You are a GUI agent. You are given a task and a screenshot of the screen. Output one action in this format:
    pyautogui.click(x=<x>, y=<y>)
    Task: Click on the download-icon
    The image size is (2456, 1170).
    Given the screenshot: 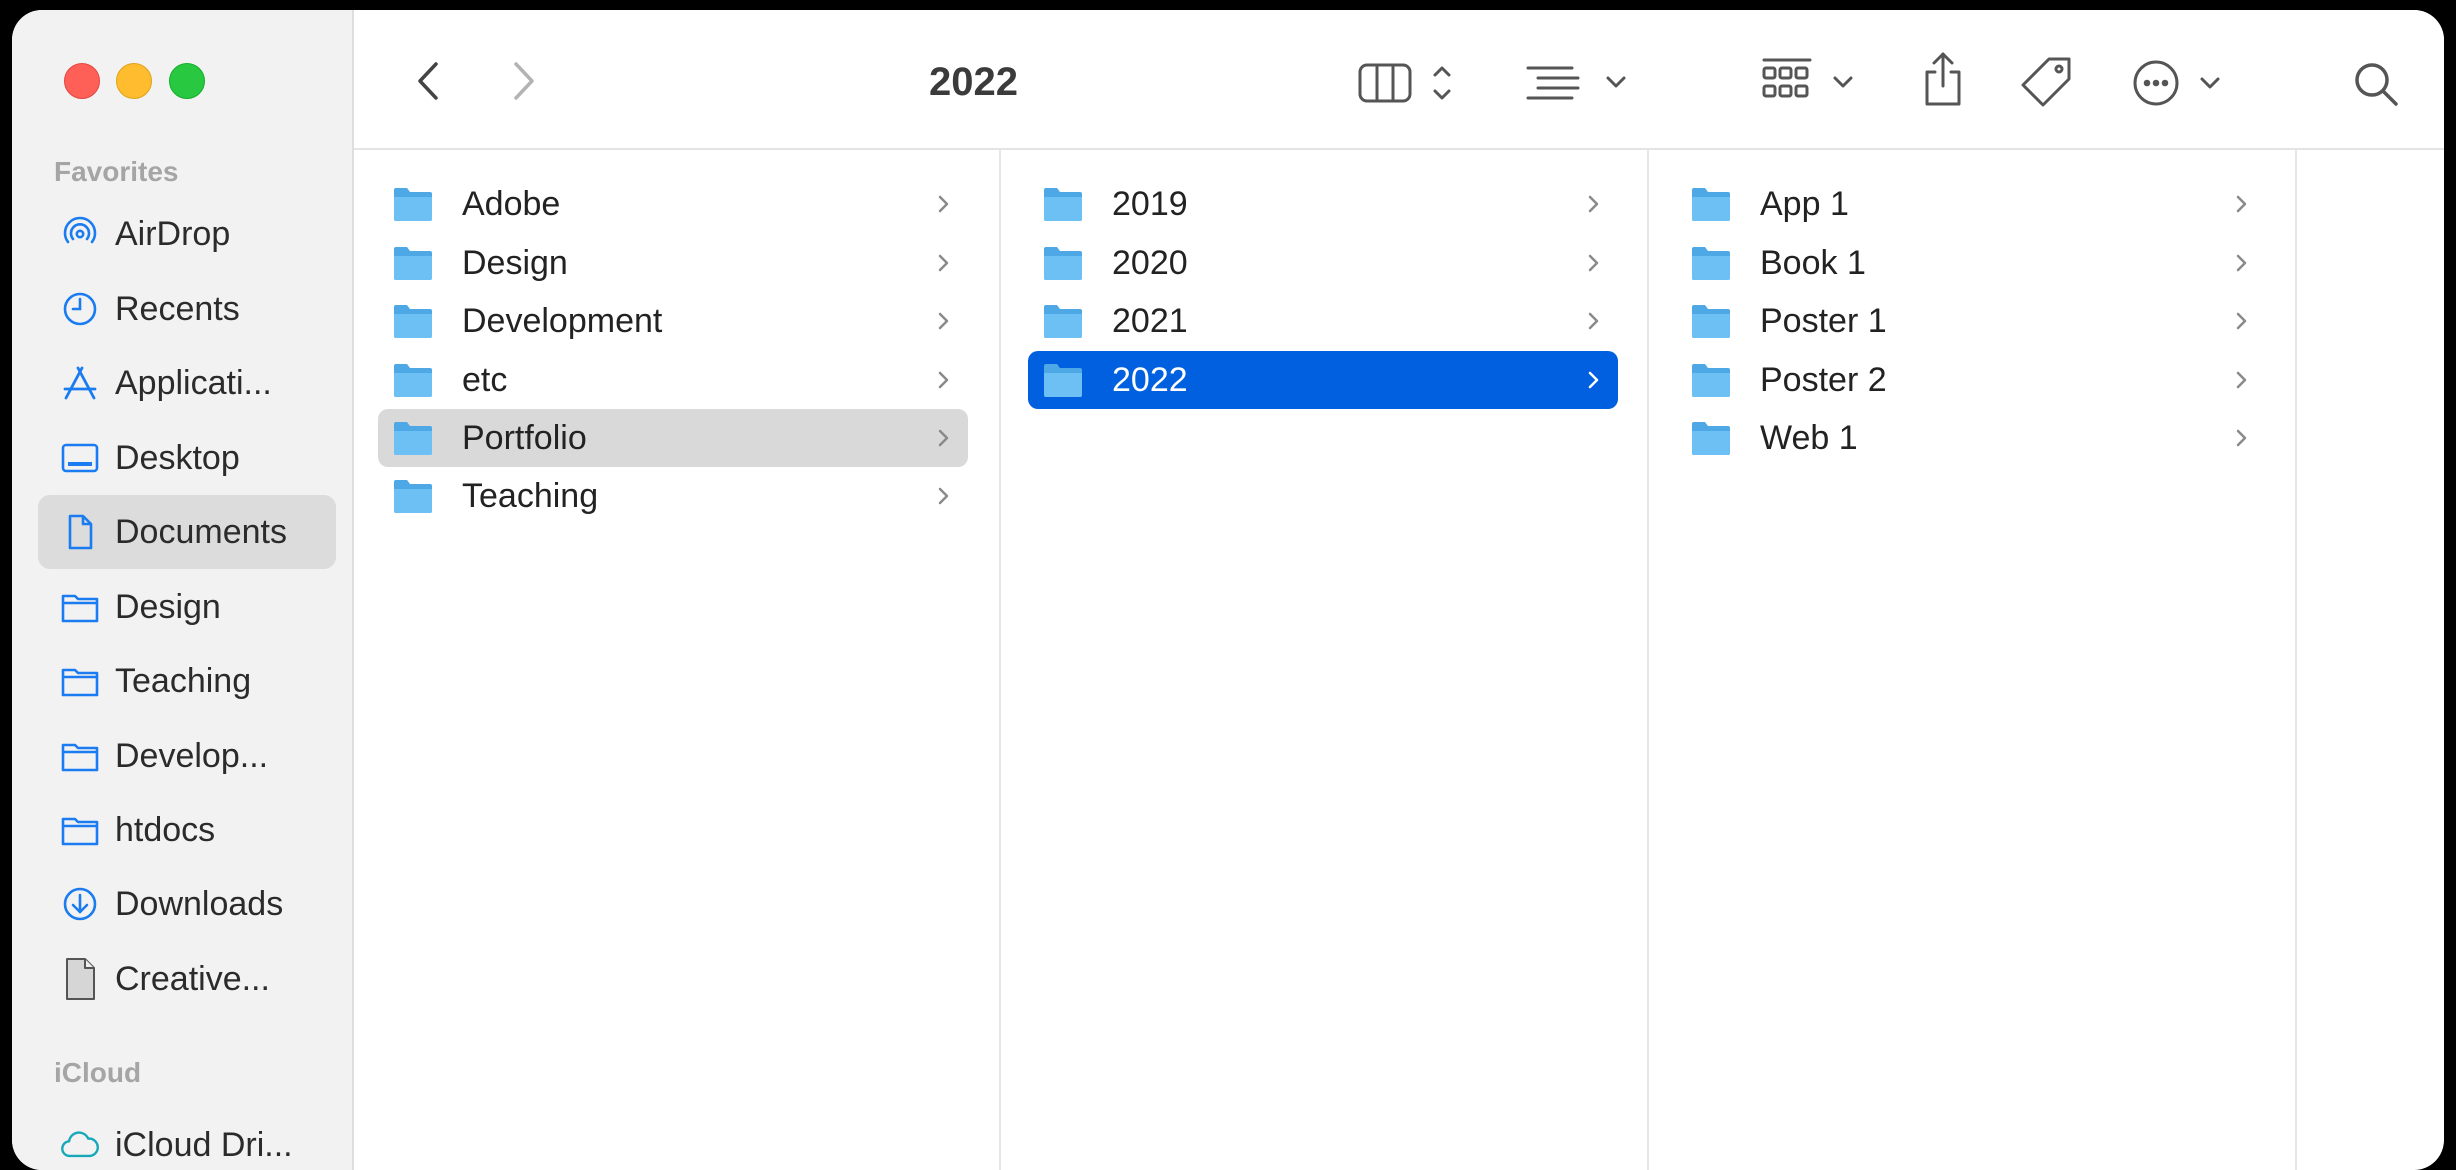 What is the action you would take?
    pyautogui.click(x=80, y=904)
    